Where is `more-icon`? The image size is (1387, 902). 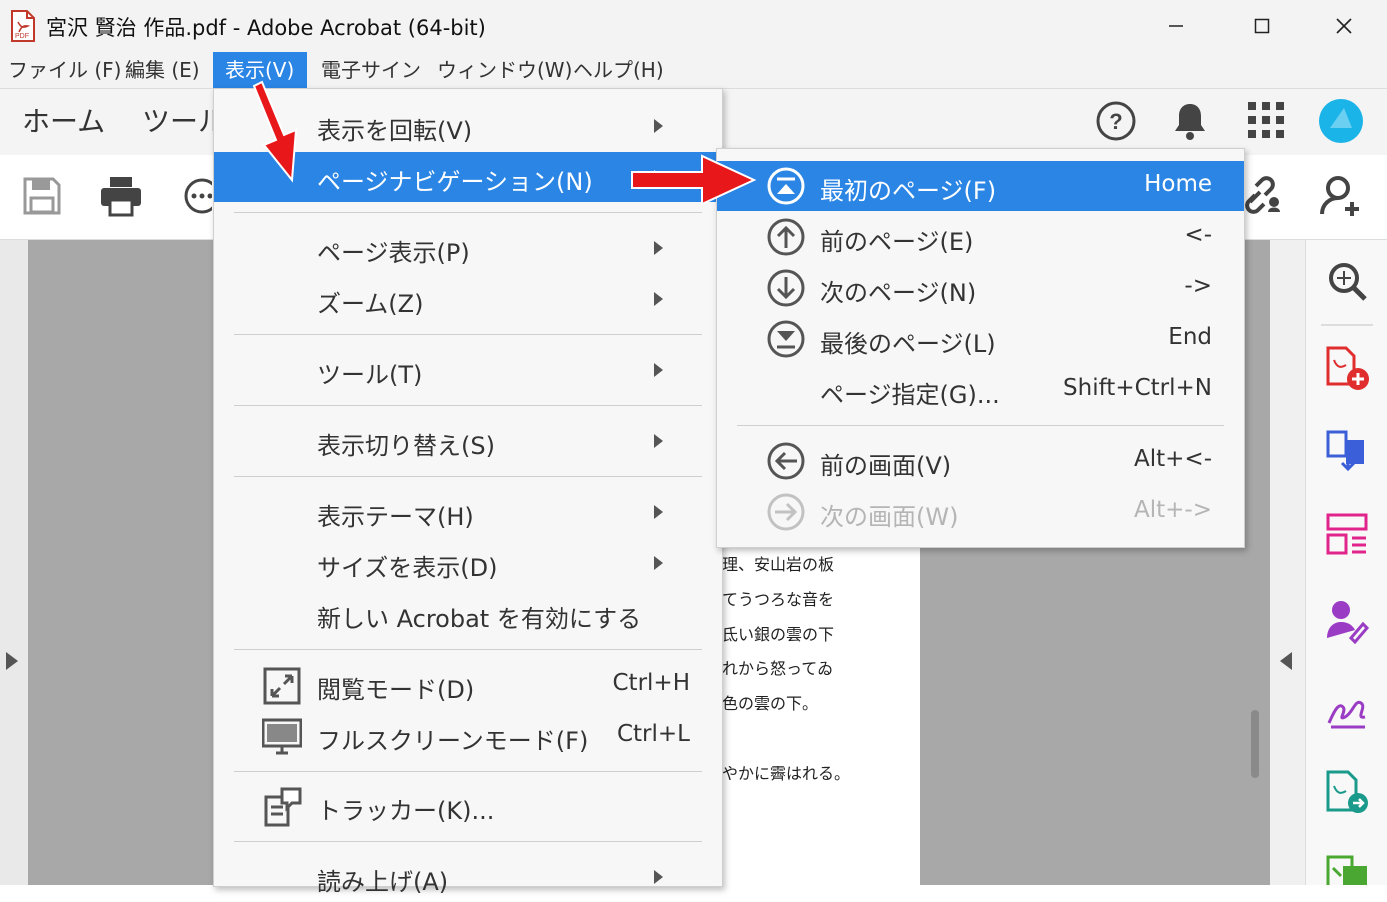
more-icon is located at coordinates (201, 196).